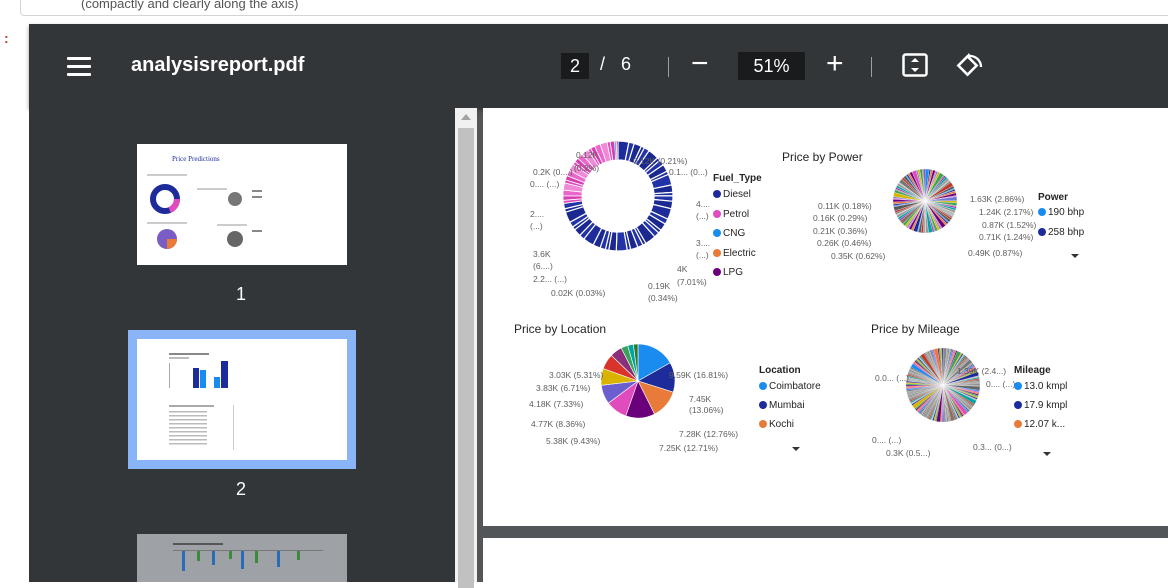  I want to click on legend-label: CNG, so click(734, 233).